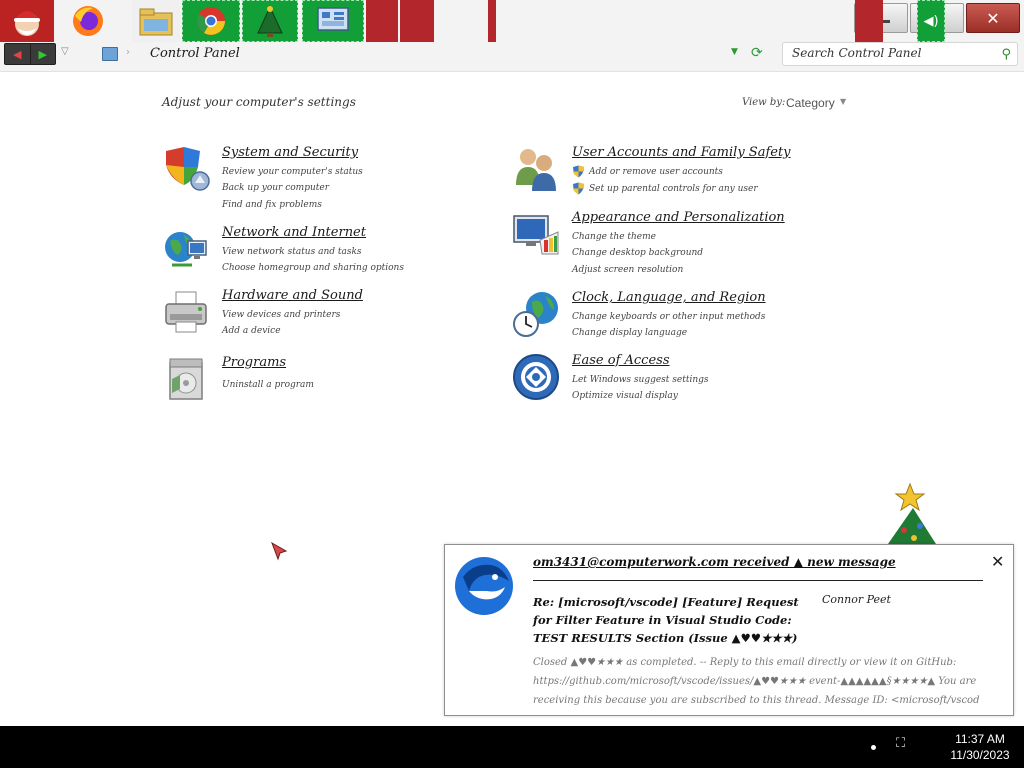 The width and height of the screenshot is (1024, 768). What do you see at coordinates (621, 360) in the screenshot?
I see `category-title: Ease of Access` at bounding box center [621, 360].